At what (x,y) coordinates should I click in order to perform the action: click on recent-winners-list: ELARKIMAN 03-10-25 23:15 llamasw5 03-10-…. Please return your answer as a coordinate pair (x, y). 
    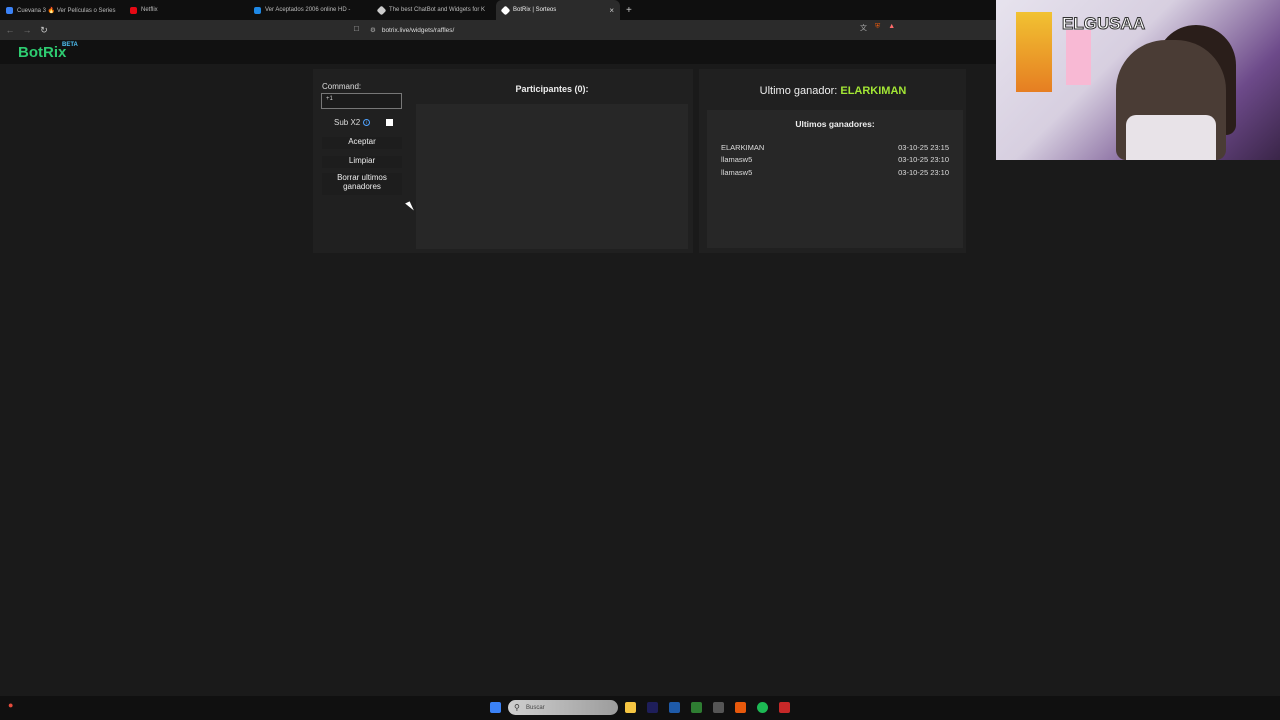
    Looking at the image, I should click on (835, 160).